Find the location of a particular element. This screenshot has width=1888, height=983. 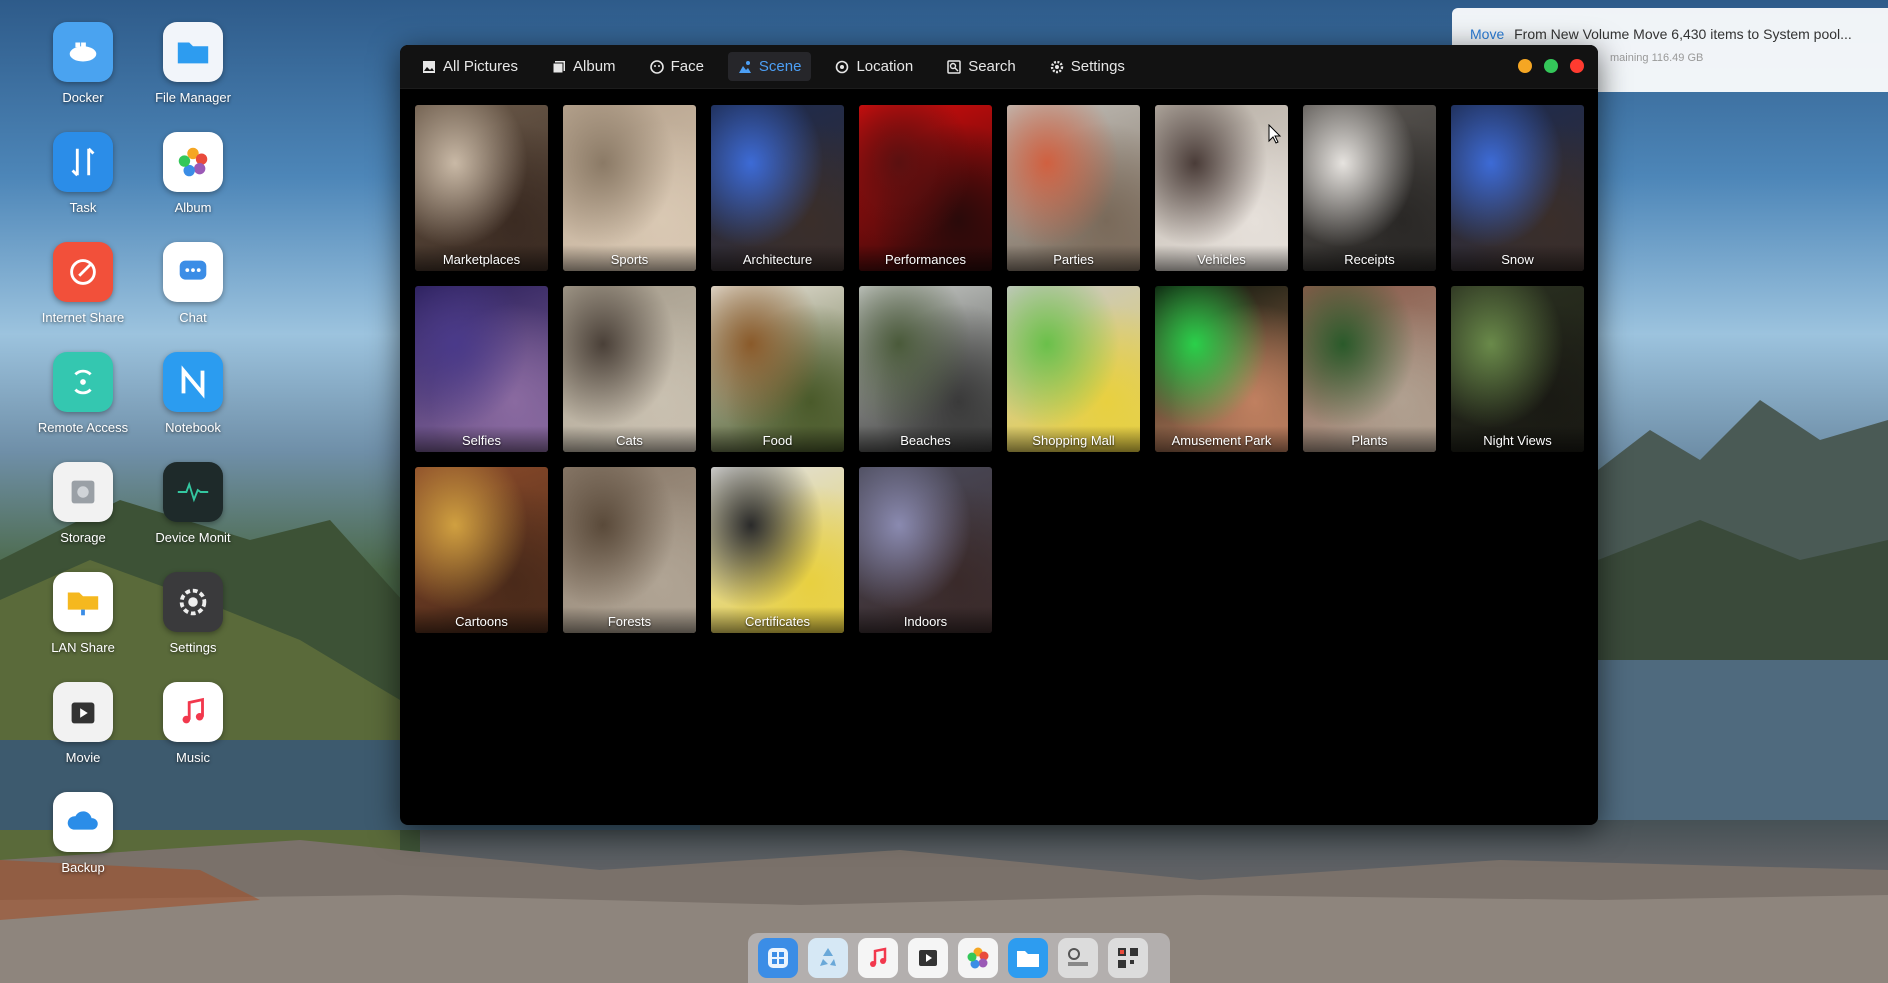

scene-label: Marketplaces is located at coordinates (481, 258).